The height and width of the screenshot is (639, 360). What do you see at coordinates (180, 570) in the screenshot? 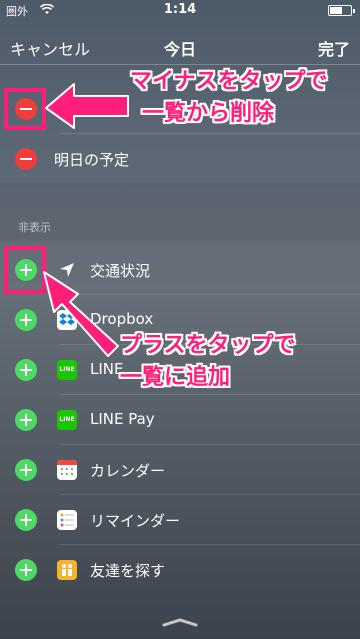
I see `hidden-row-find-friends: 友達を探す` at bounding box center [180, 570].